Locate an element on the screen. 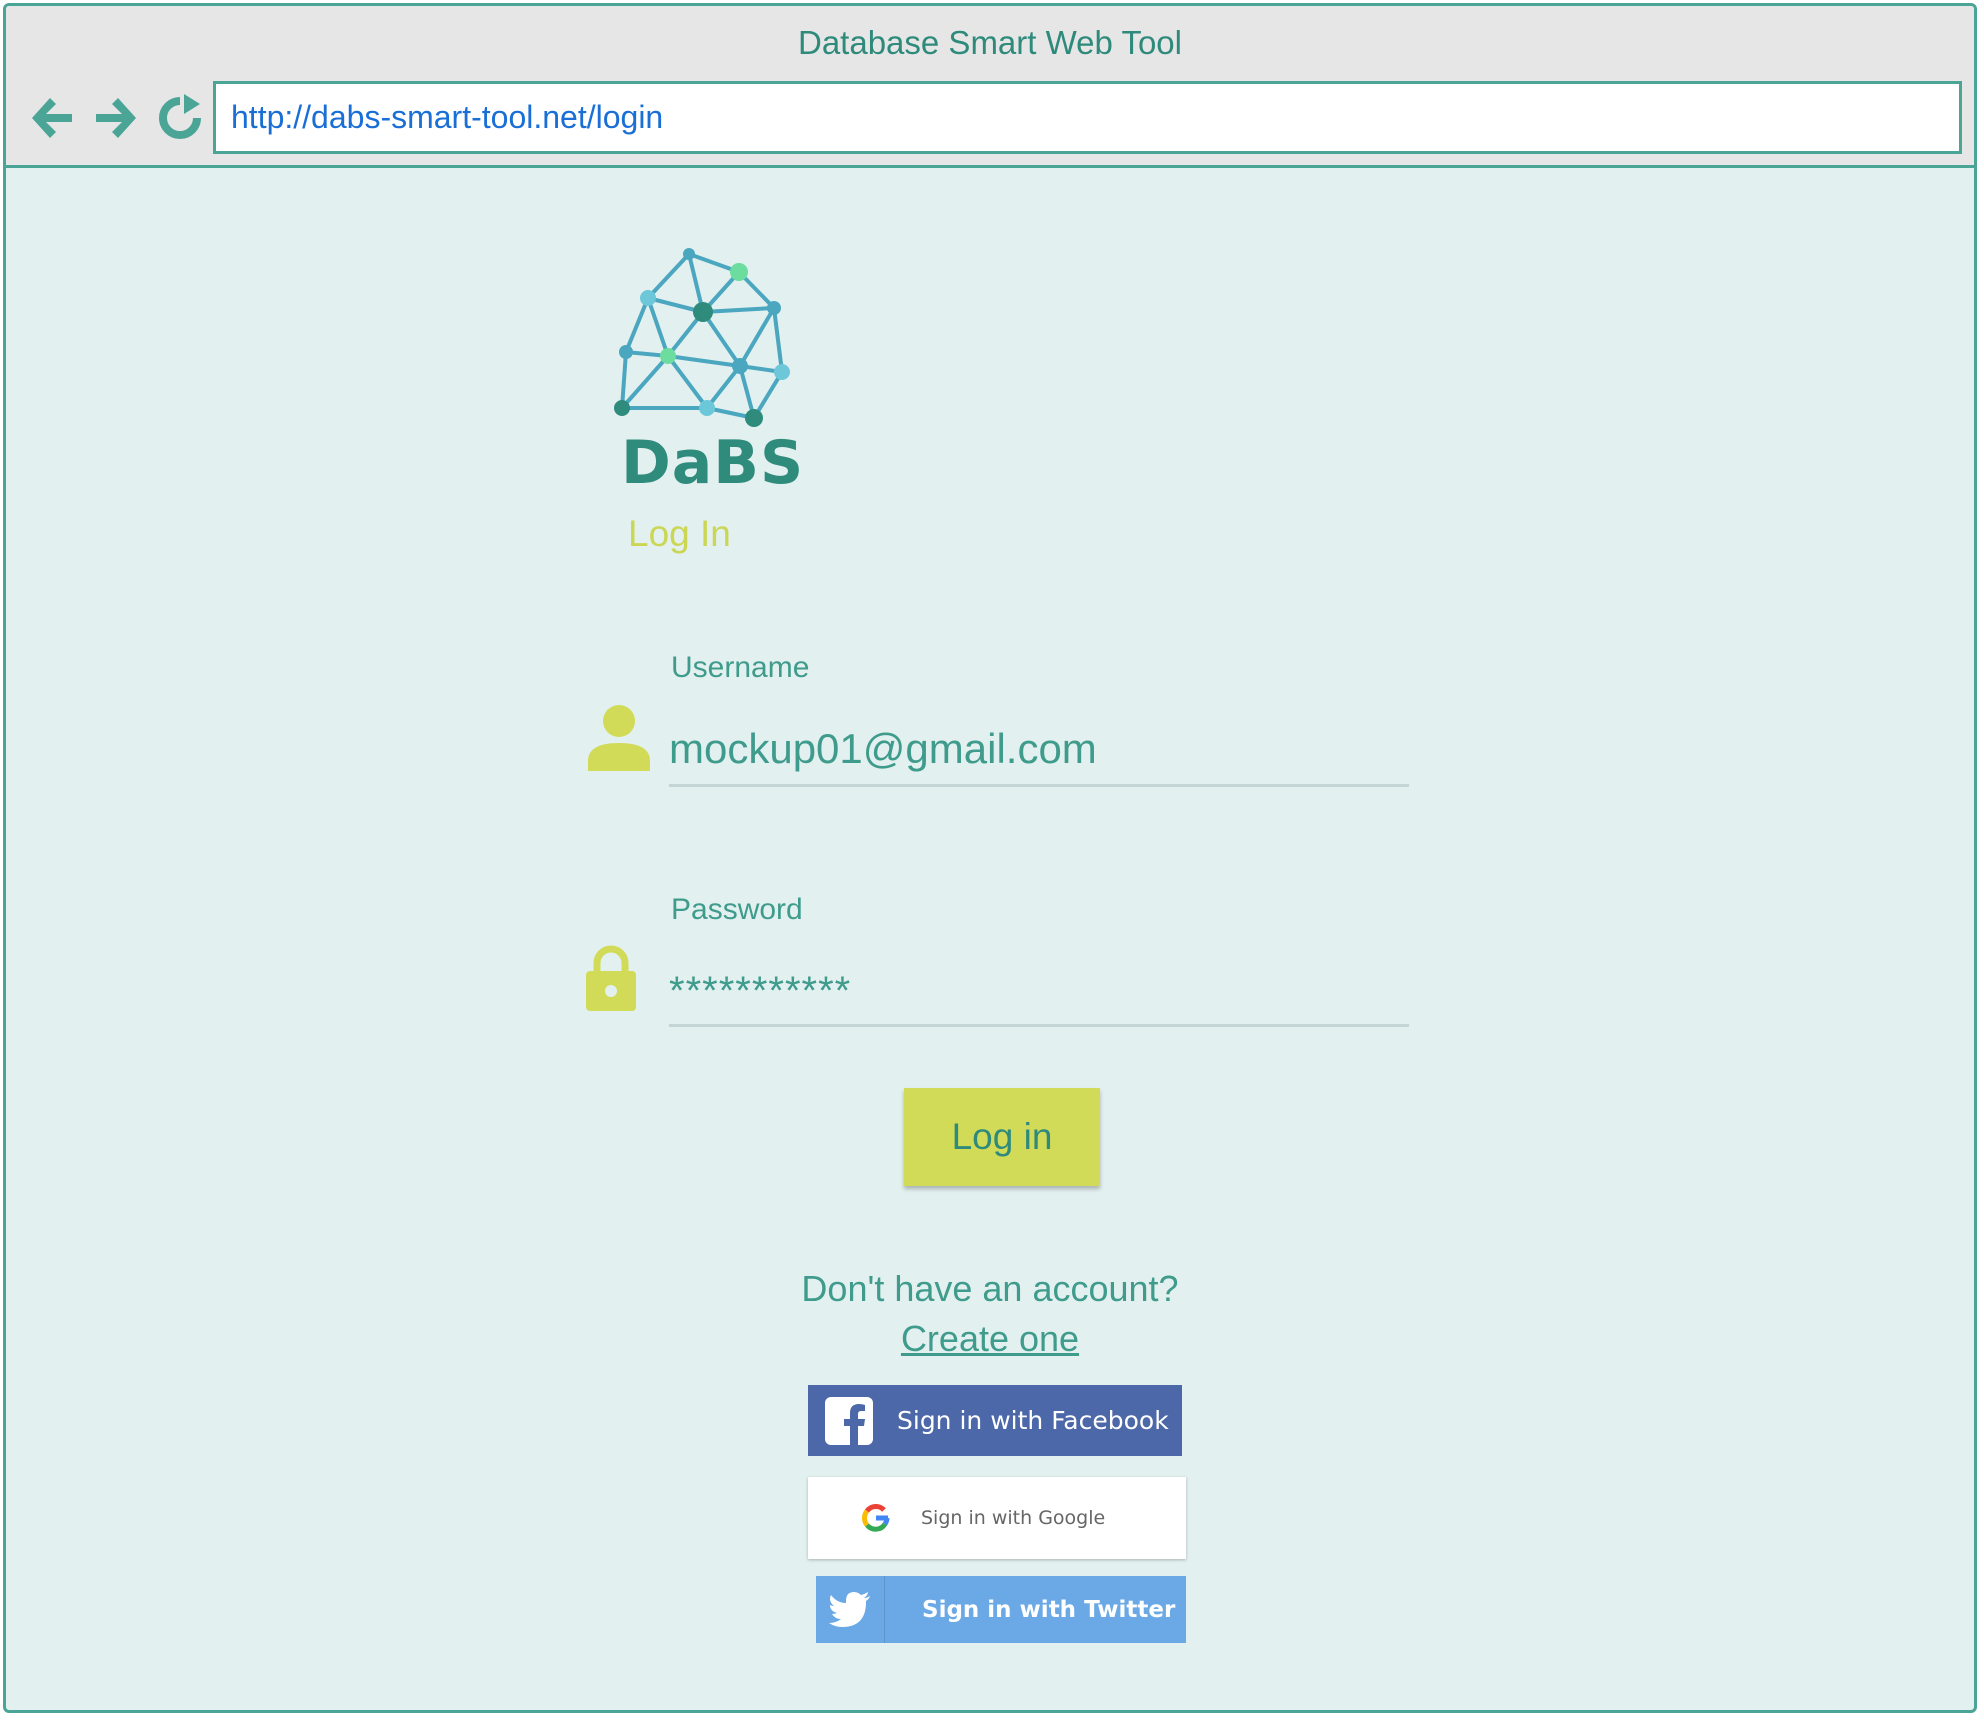 The image size is (1984, 1720). google-signin-button: Sign in with Google is located at coordinates (997, 1518).